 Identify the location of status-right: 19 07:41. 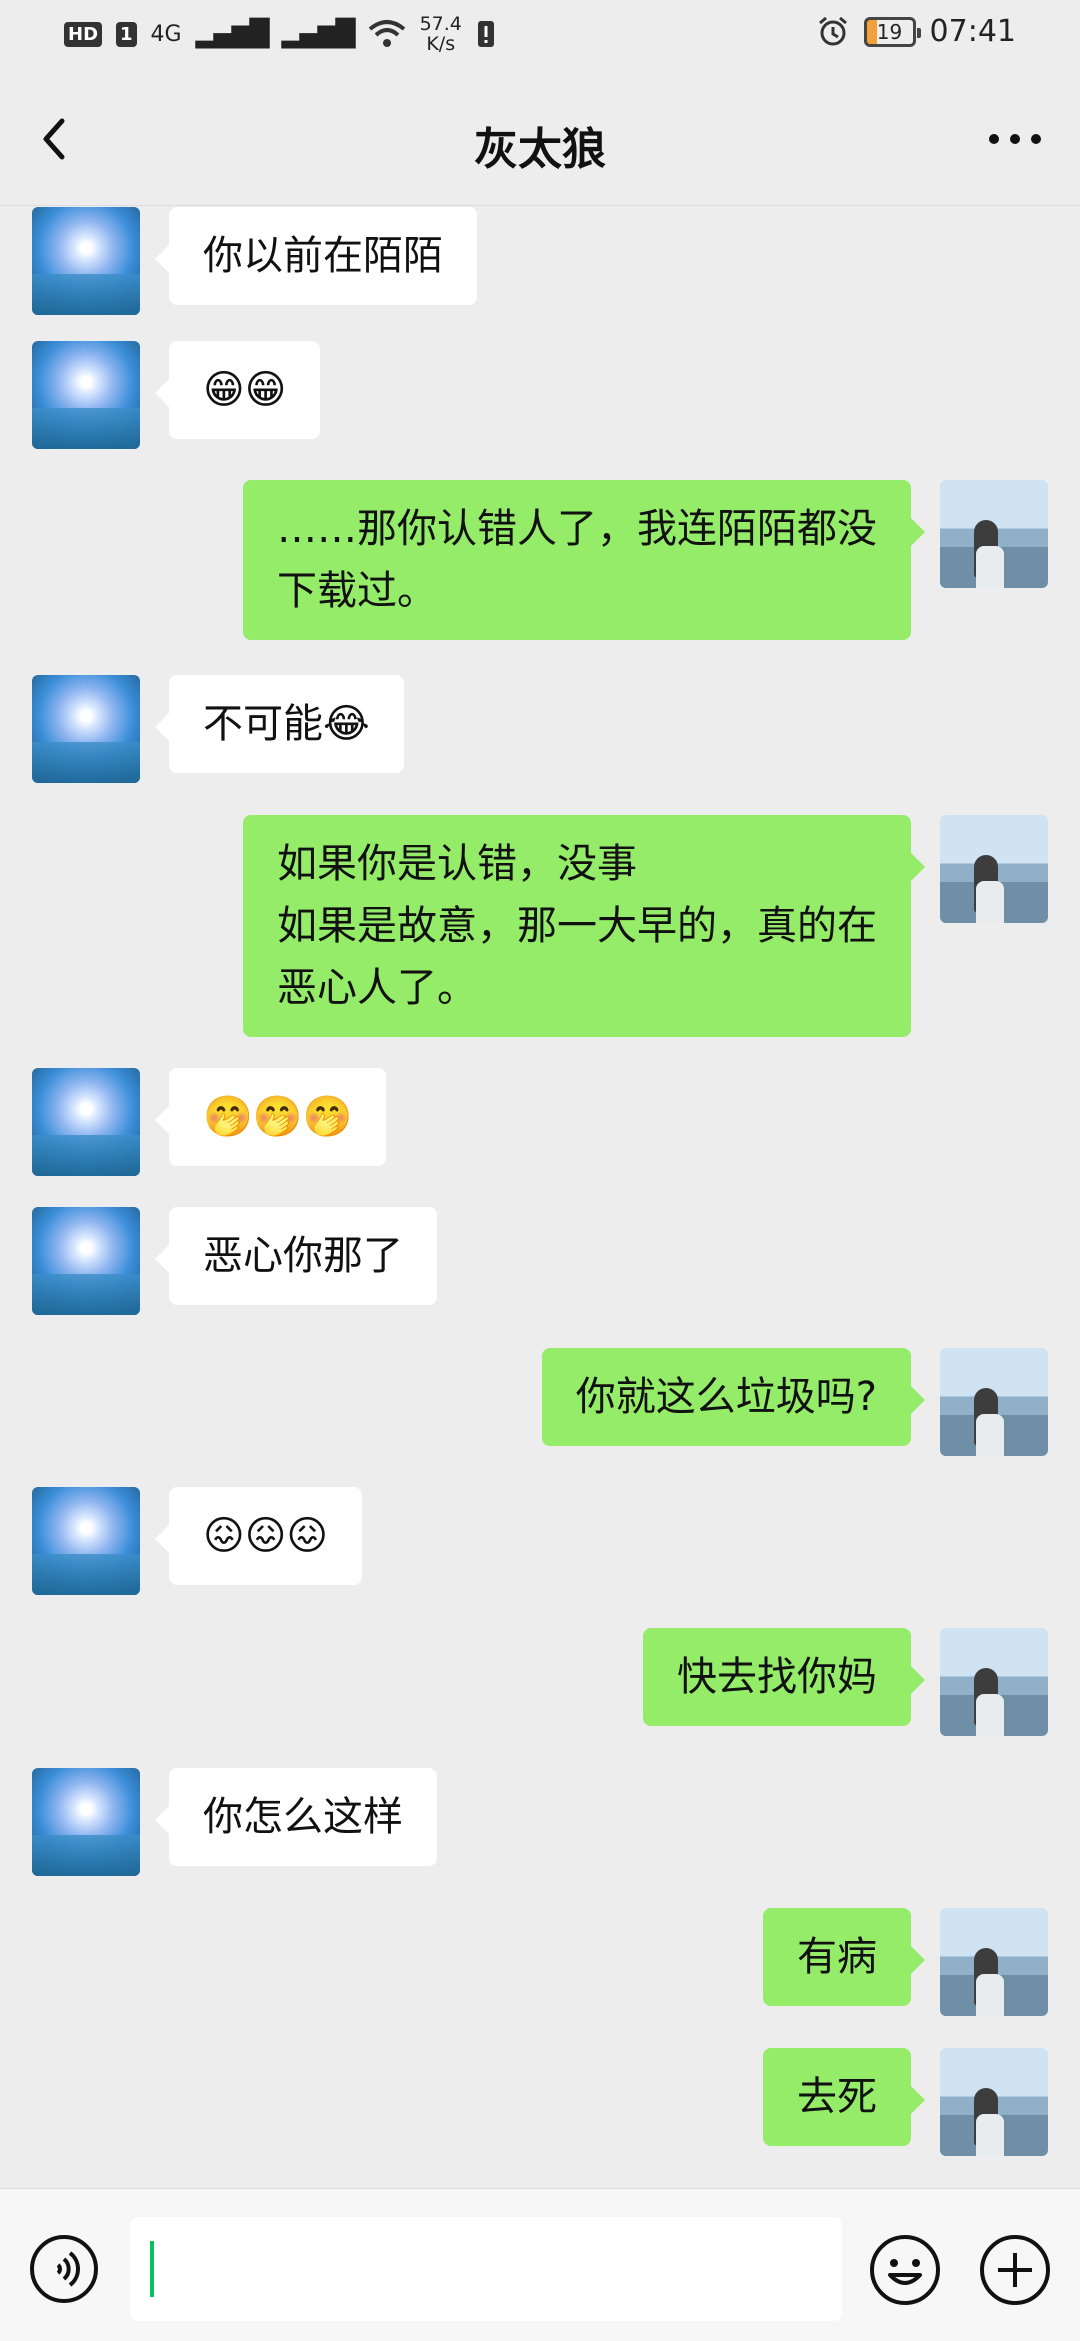
(916, 31).